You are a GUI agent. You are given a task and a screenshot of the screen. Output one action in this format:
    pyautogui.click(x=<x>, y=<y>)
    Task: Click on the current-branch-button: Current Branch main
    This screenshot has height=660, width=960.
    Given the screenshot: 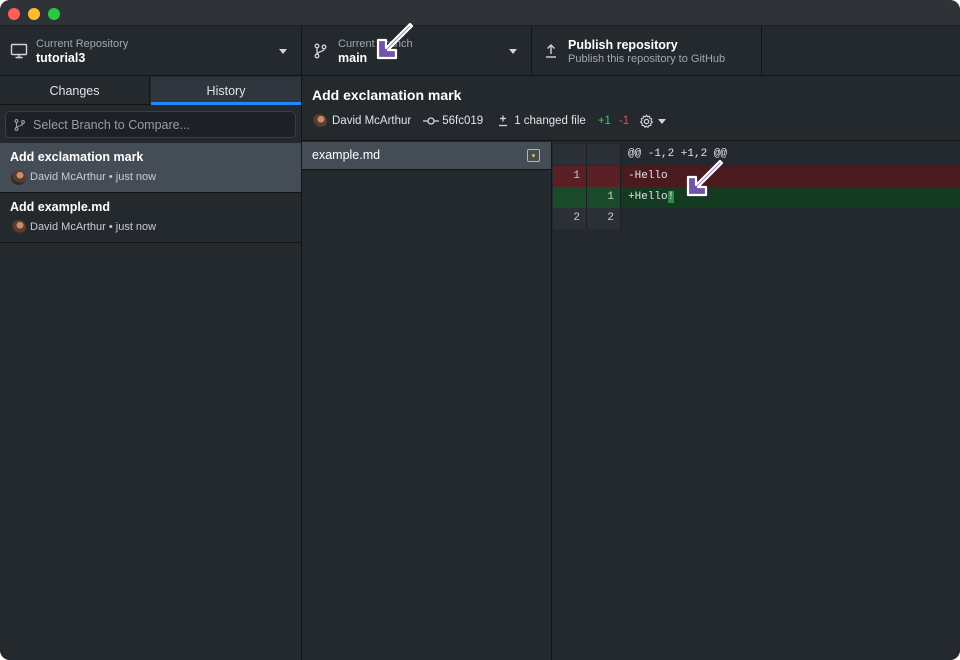 What is the action you would take?
    pyautogui.click(x=417, y=51)
    